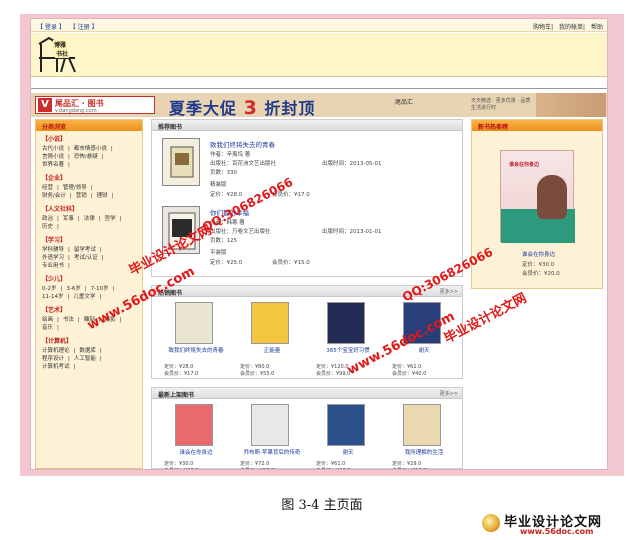 The image size is (644, 540). What do you see at coordinates (272, 351) in the screenshot?
I see `book-name-link: 正能量` at bounding box center [272, 351].